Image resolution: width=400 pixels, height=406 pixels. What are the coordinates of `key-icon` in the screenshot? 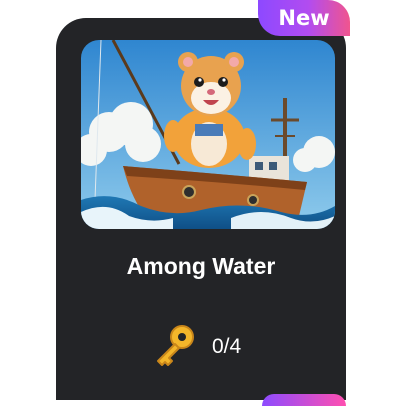 It's located at (175, 345).